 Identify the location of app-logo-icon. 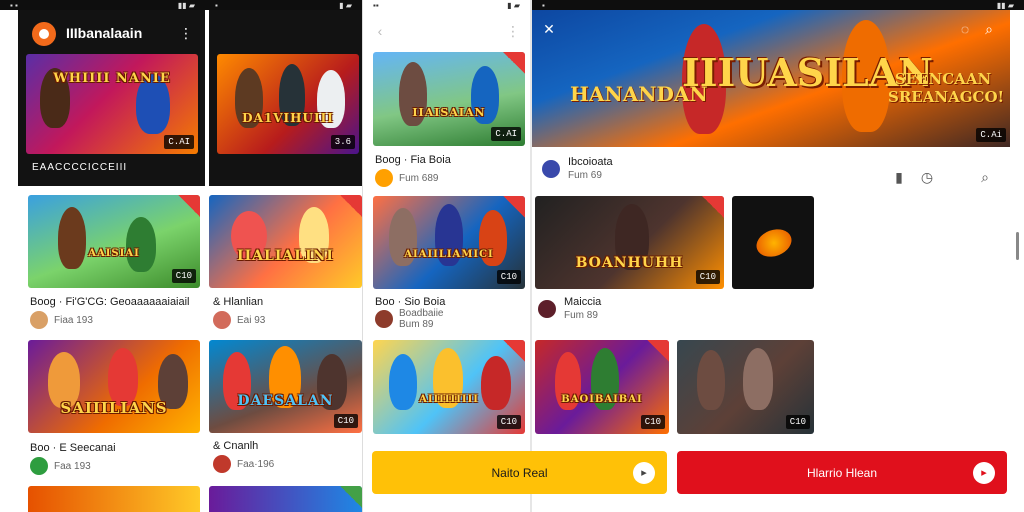
(44, 34).